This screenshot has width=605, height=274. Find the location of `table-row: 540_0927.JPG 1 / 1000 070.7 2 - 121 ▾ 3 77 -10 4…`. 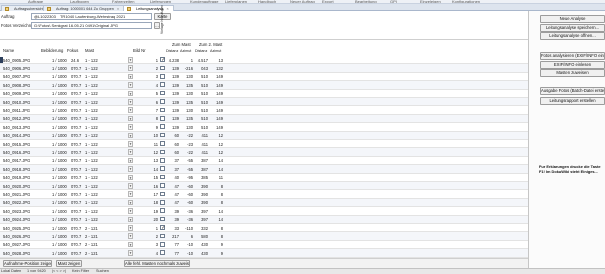

table-row: 540_0927.JPG 1 / 1000 070.7 2 - 121 ▾ 3 77 -10 4… is located at coordinates (264, 245).